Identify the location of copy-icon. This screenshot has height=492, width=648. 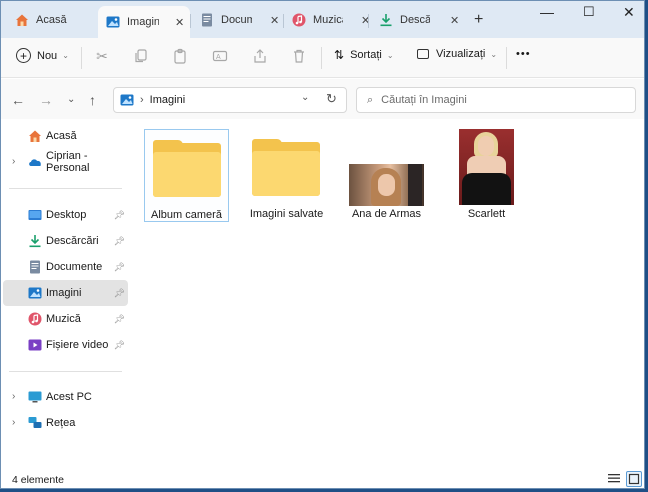
(141, 56).